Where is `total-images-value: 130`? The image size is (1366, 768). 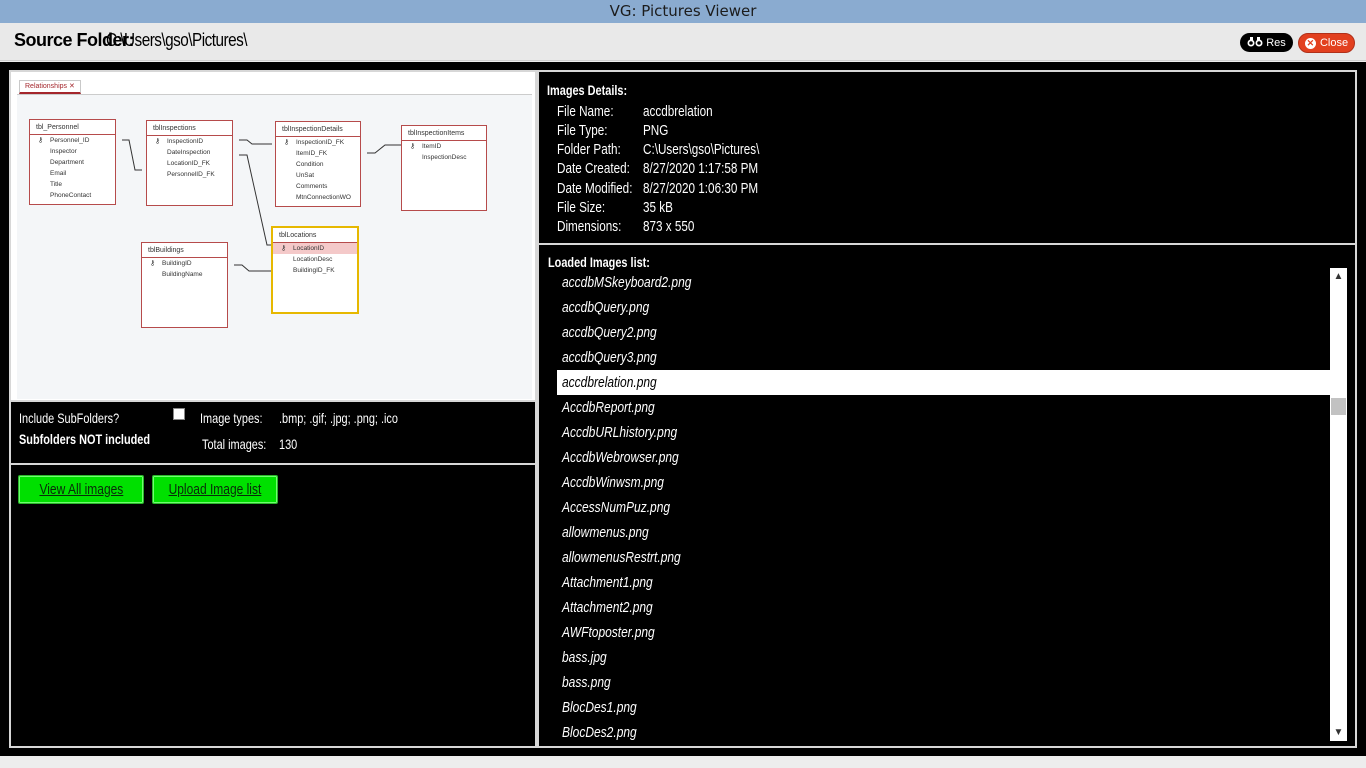
total-images-value: 130 is located at coordinates (288, 444).